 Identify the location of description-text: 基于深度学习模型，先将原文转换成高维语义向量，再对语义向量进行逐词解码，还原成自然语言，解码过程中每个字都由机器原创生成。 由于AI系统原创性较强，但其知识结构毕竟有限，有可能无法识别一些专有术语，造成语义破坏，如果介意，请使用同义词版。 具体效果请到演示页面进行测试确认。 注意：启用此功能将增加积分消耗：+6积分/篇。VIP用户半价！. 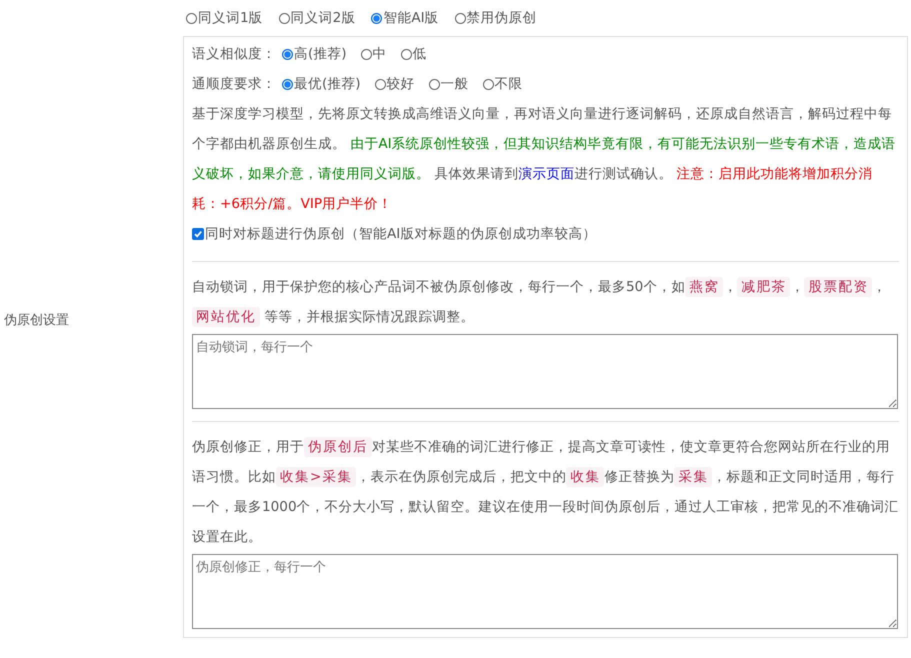
(544, 159).